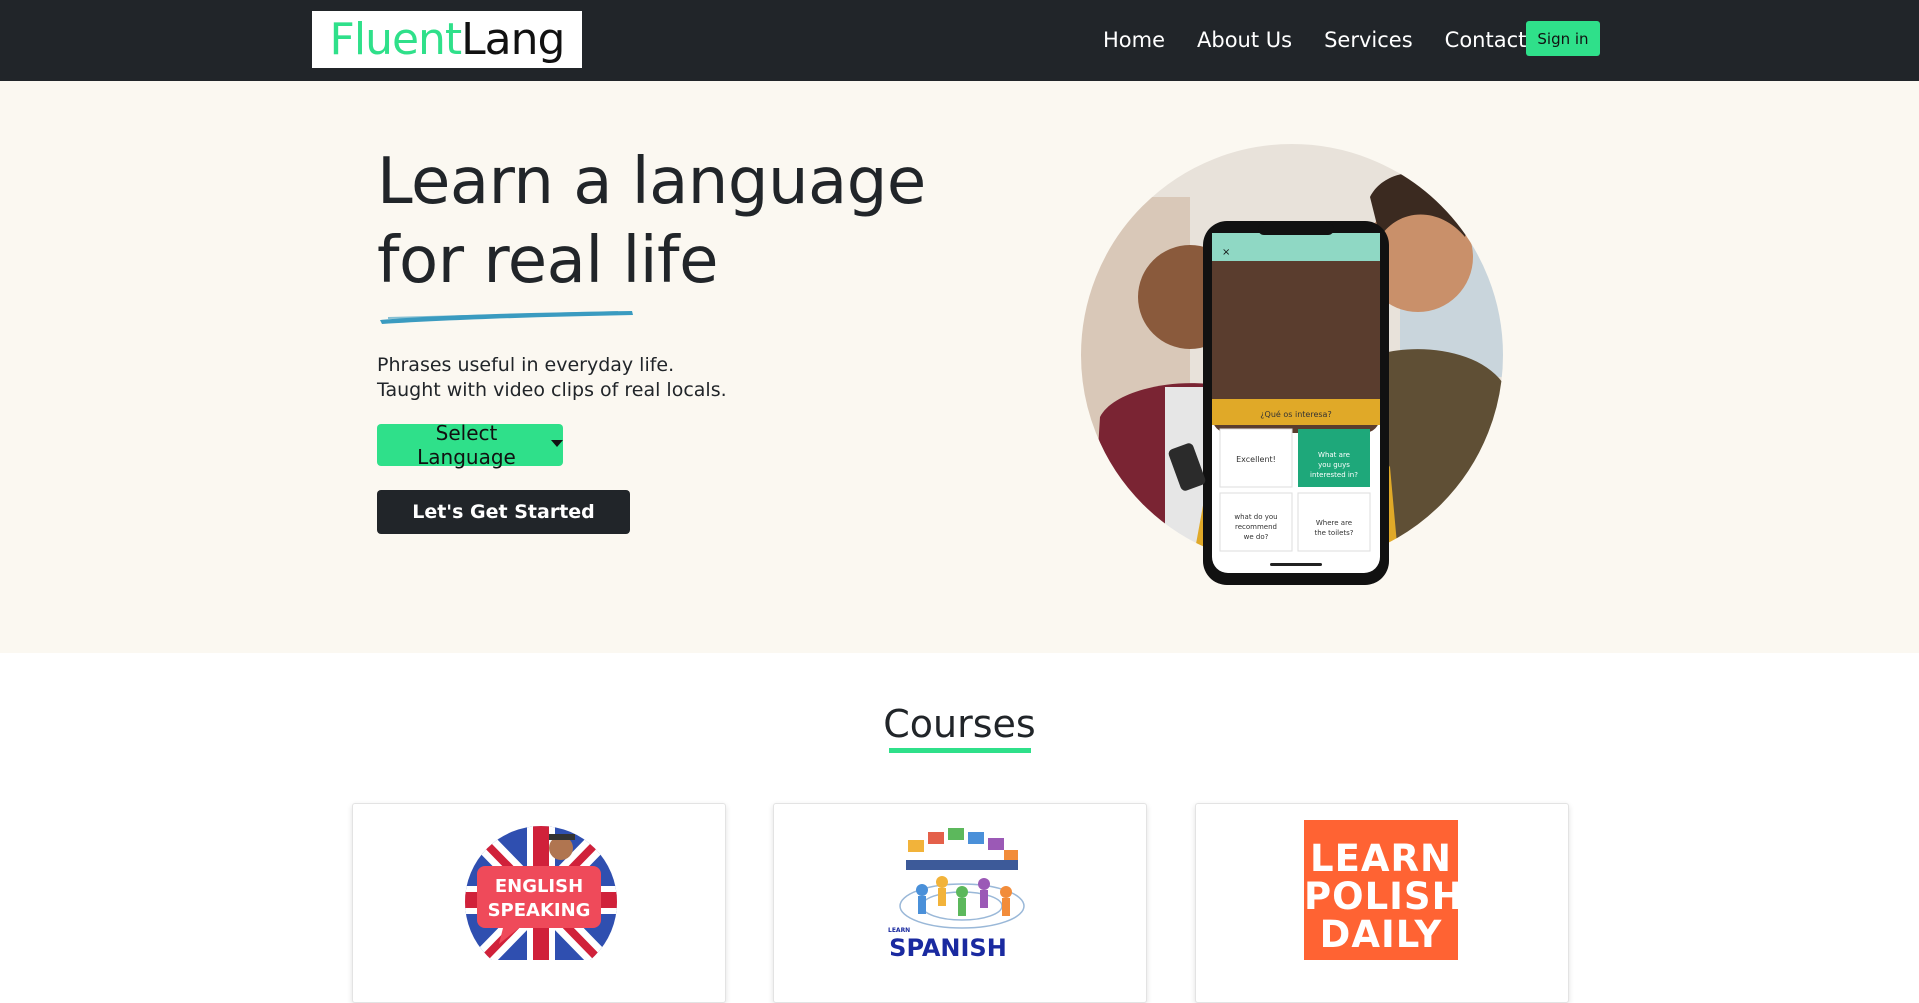 The width and height of the screenshot is (1919, 1003). Describe the element at coordinates (1256, 537) in the screenshot. I see `svg-text: we do?` at that location.